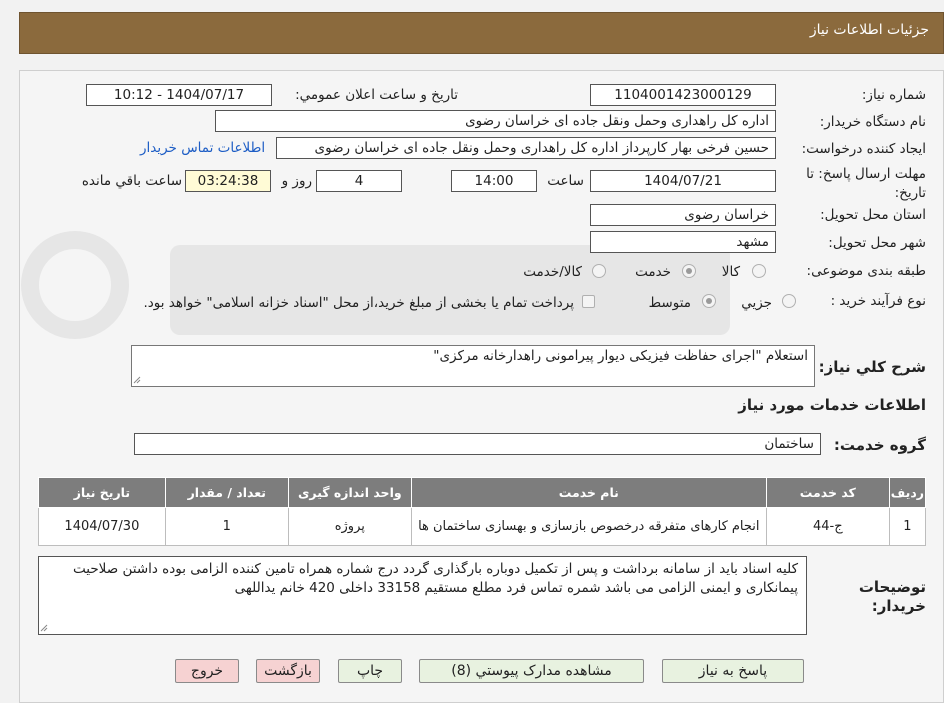 This screenshot has height=703, width=944. I want to click on description-label: شرح کلي نياز:, so click(872, 367).